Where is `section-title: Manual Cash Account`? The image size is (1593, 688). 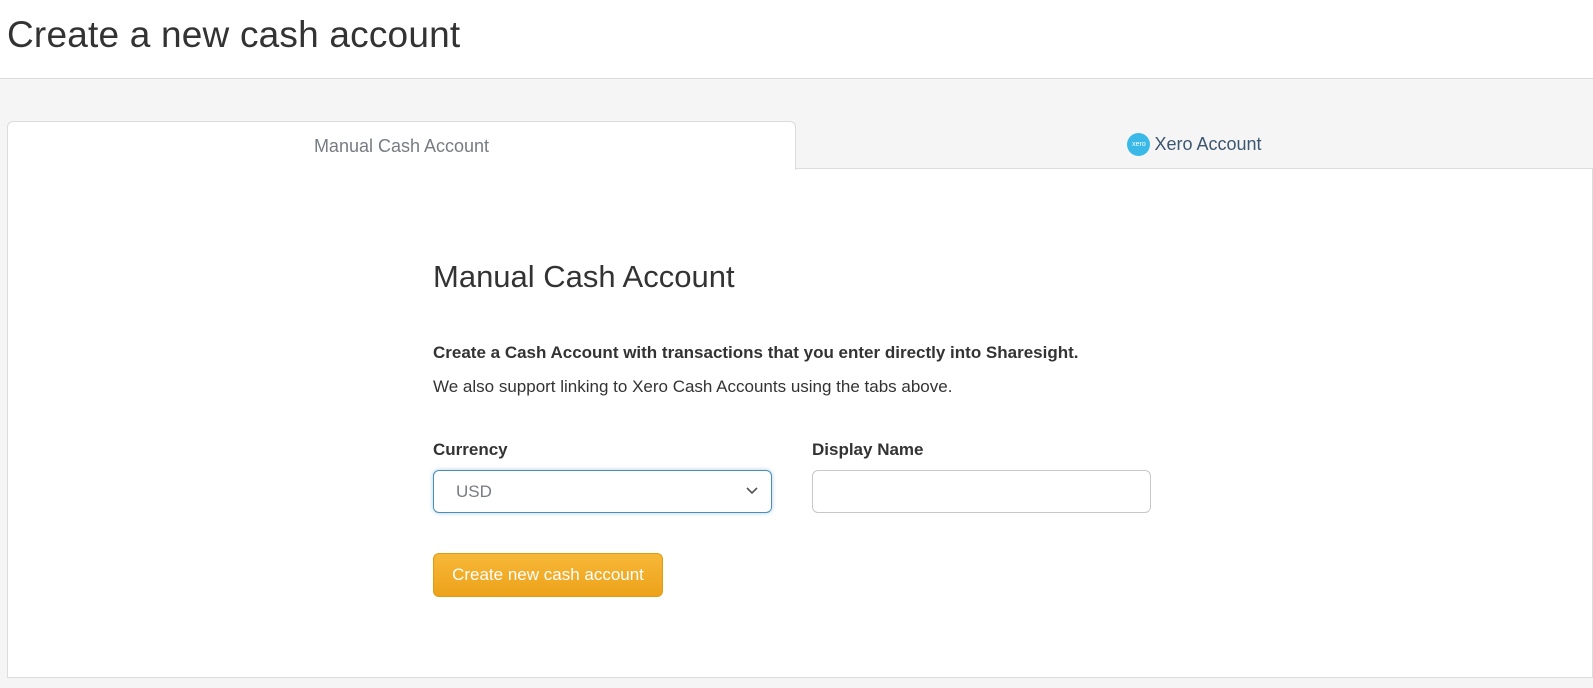 section-title: Manual Cash Account is located at coordinates (584, 276).